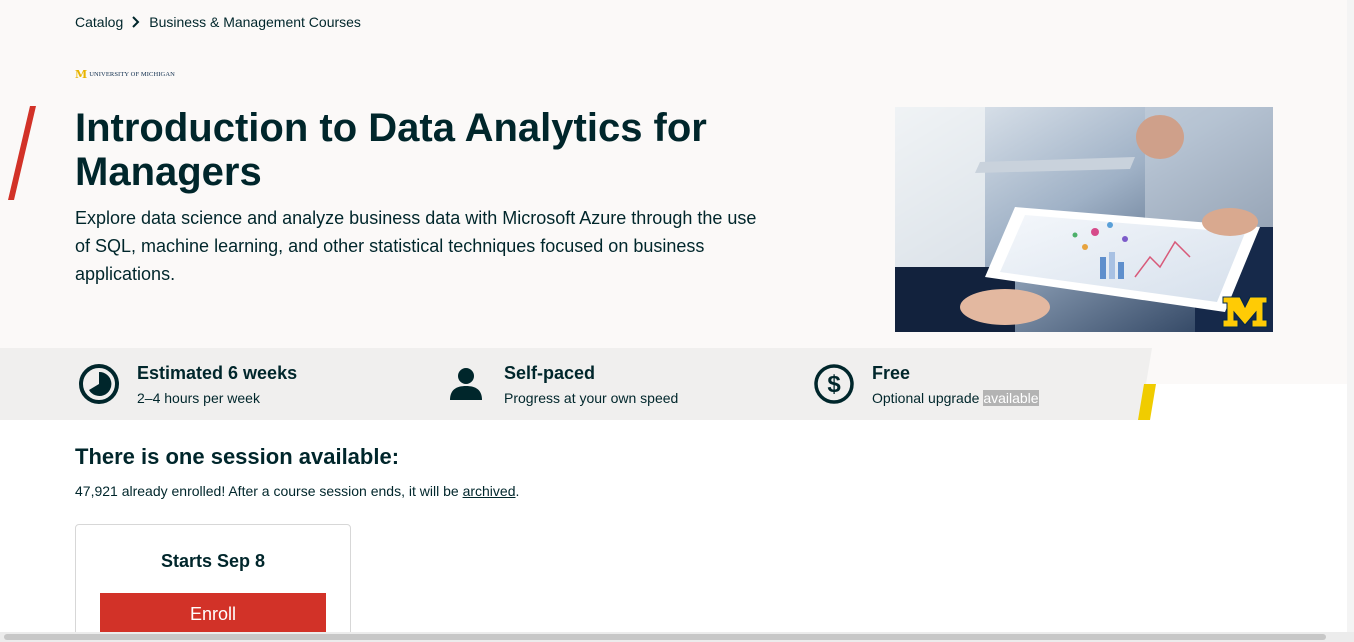 The image size is (1354, 642). What do you see at coordinates (213, 561) in the screenshot?
I see `session-start-date: Starts Sep 8` at bounding box center [213, 561].